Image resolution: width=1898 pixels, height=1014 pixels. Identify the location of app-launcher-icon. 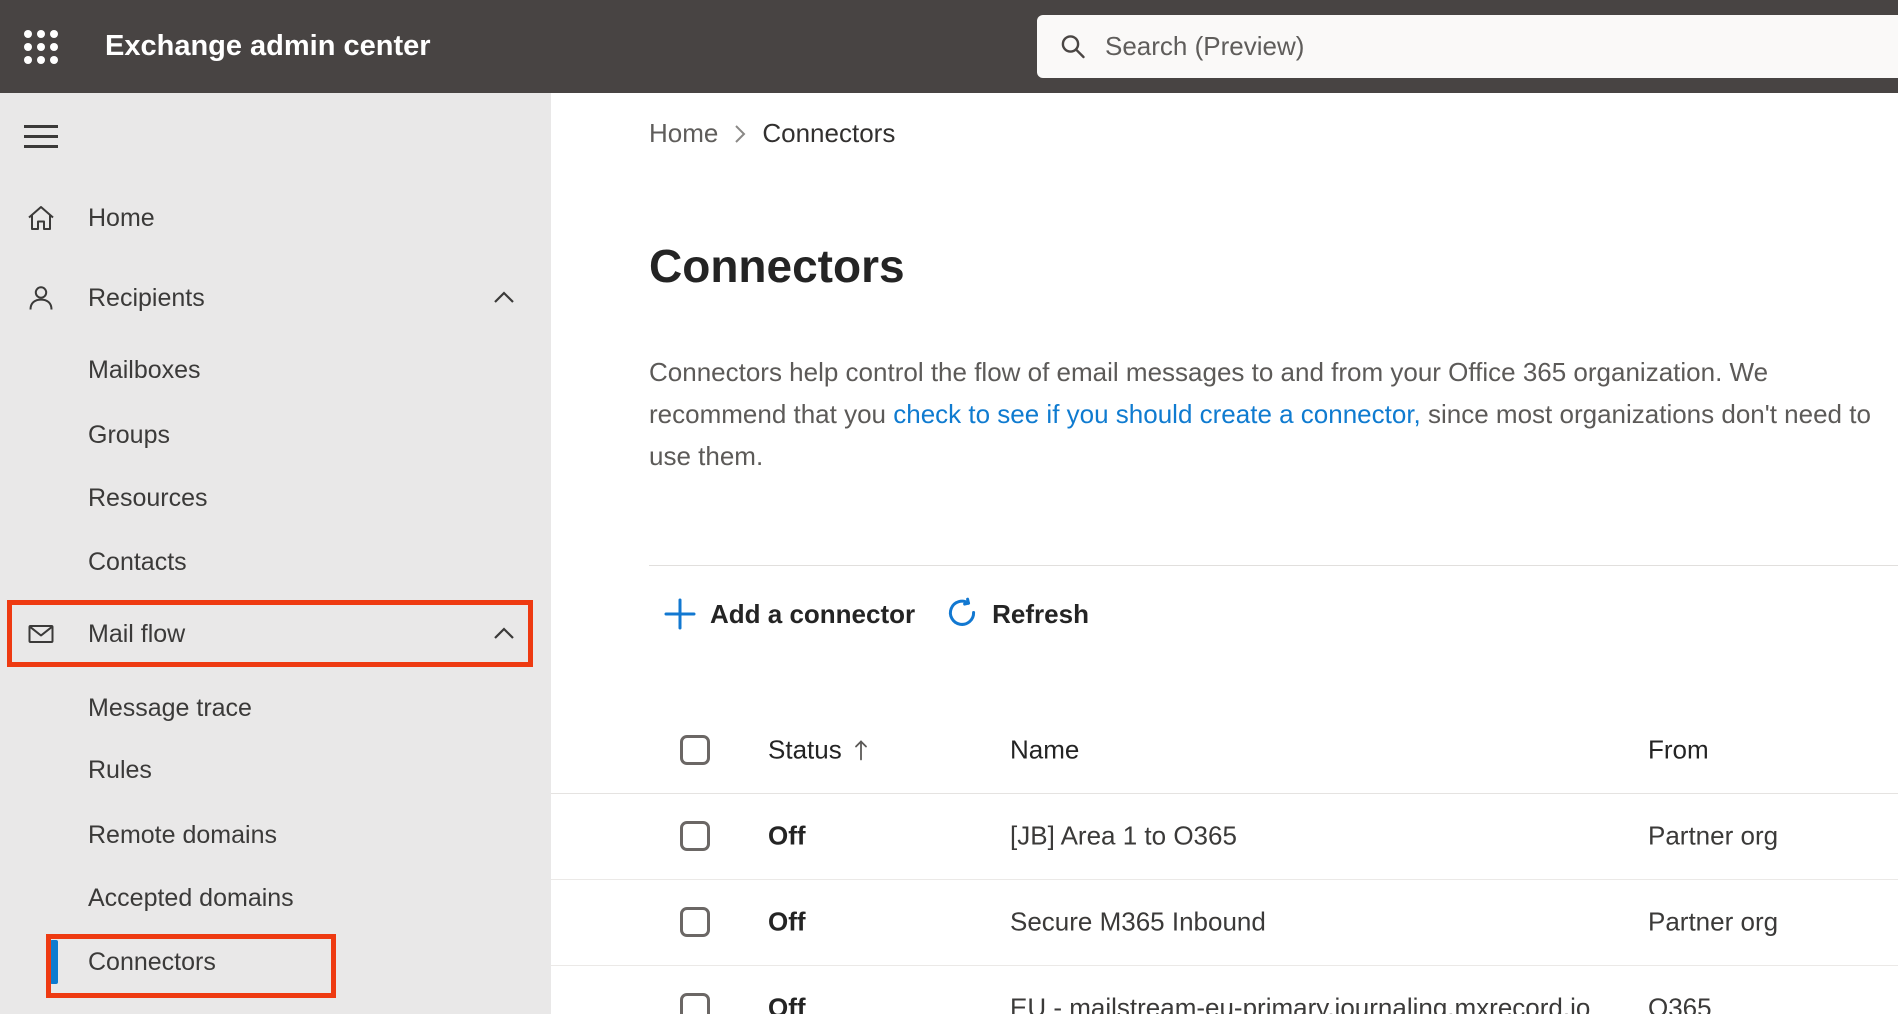
(41, 47).